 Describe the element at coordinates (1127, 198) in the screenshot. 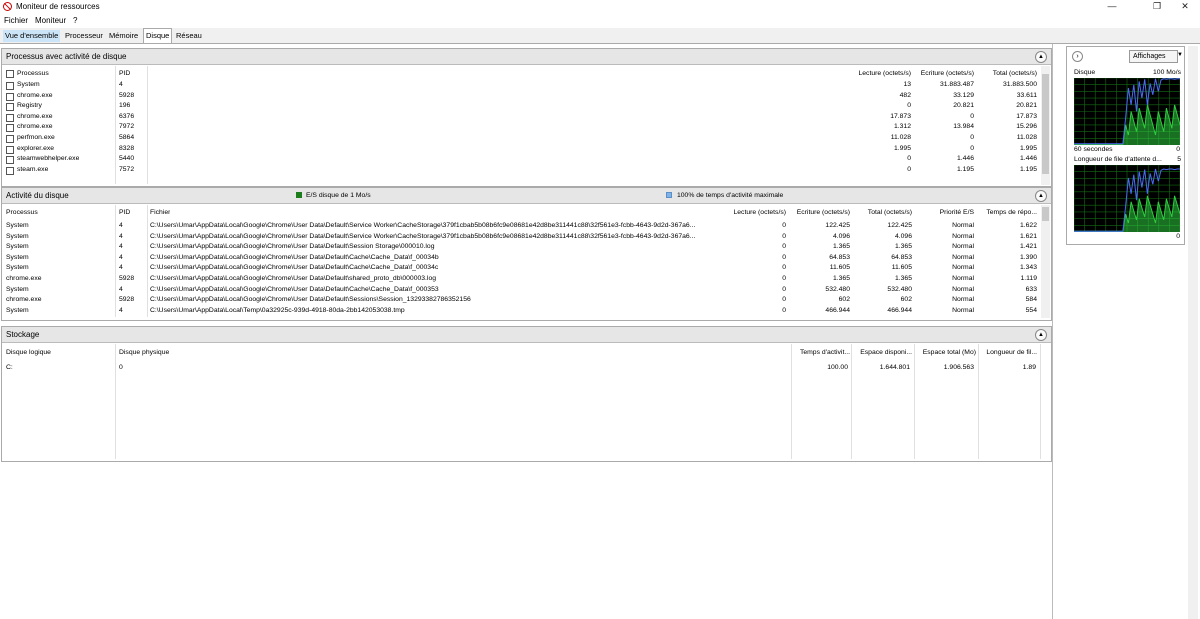

I see `queue-graph` at that location.